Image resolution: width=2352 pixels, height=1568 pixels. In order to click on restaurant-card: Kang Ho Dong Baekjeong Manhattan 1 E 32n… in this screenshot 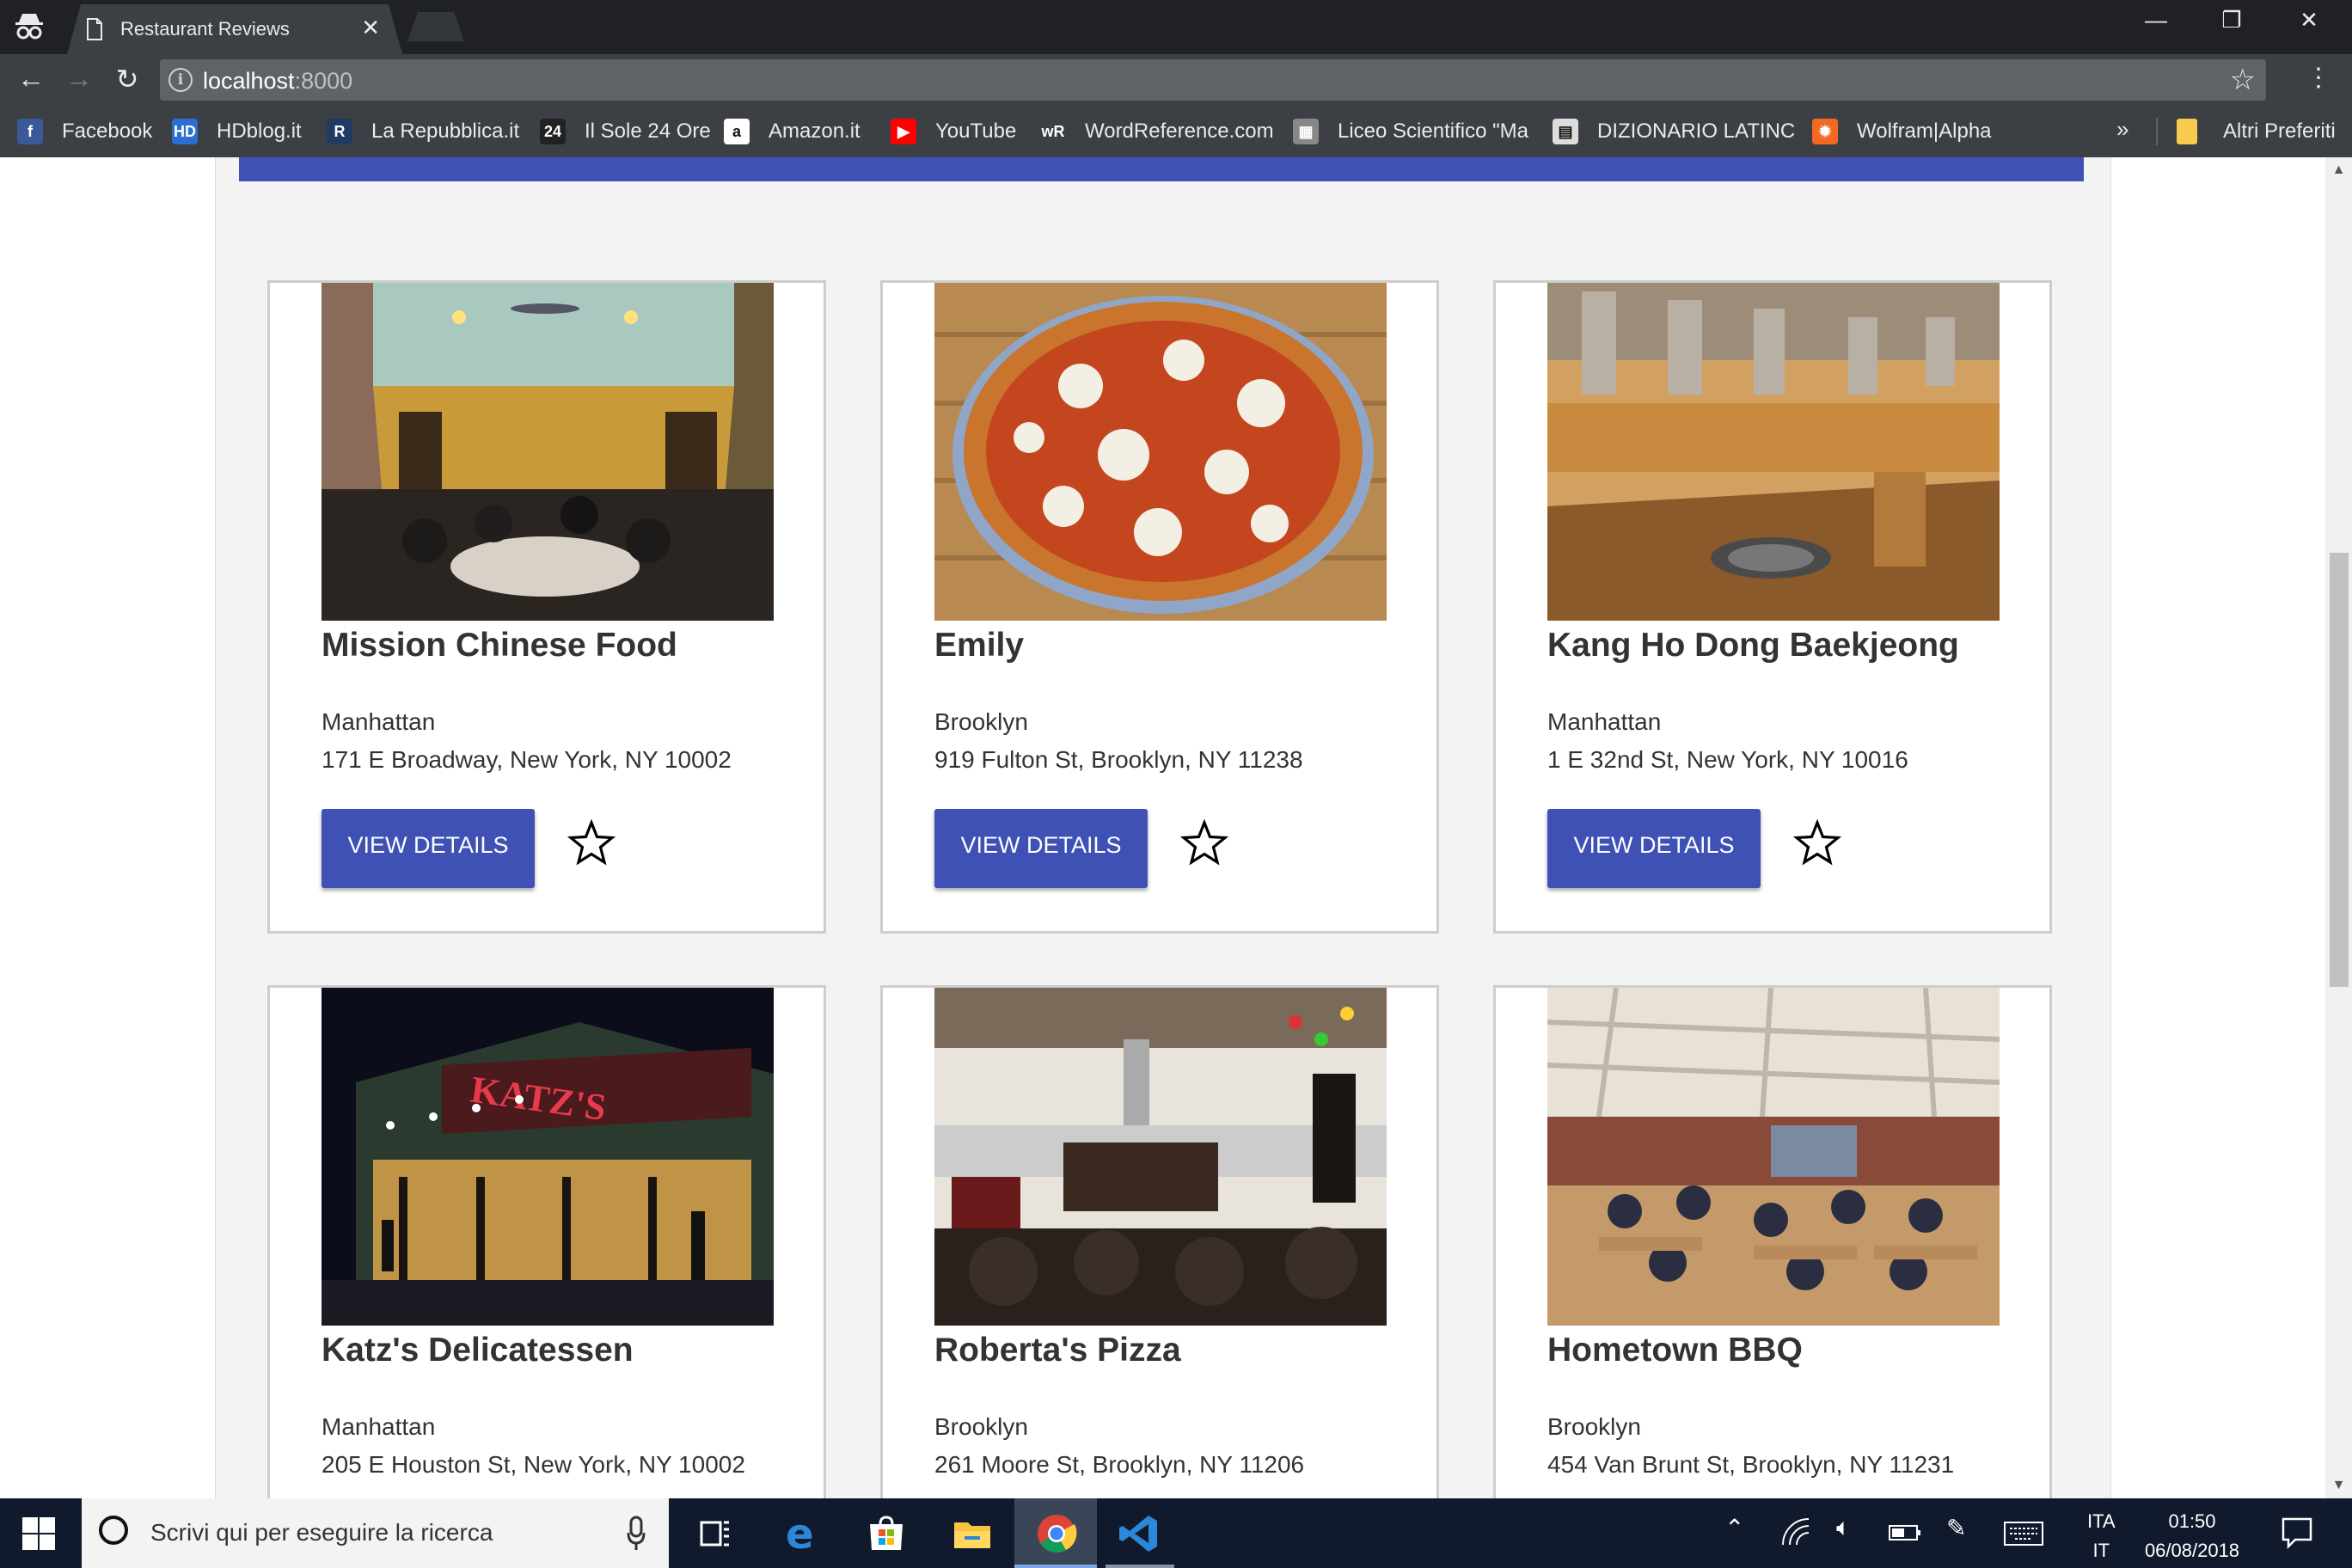, I will do `click(1773, 607)`.